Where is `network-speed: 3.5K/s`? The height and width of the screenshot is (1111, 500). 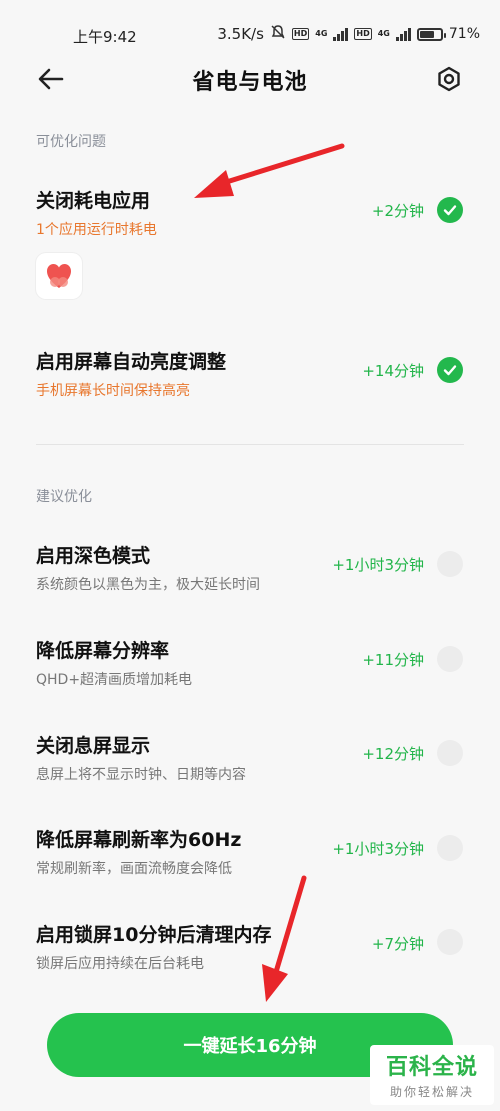 network-speed: 3.5K/s is located at coordinates (240, 34).